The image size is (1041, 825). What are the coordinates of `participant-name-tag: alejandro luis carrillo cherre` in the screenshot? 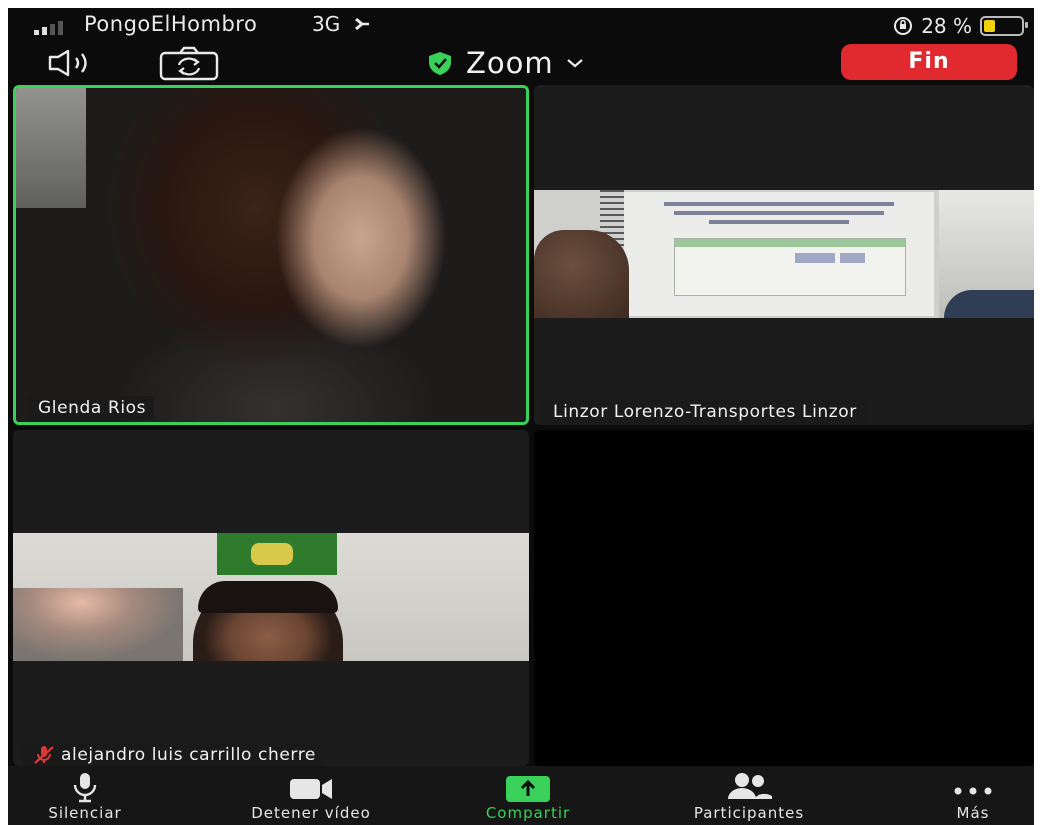 It's located at (173, 754).